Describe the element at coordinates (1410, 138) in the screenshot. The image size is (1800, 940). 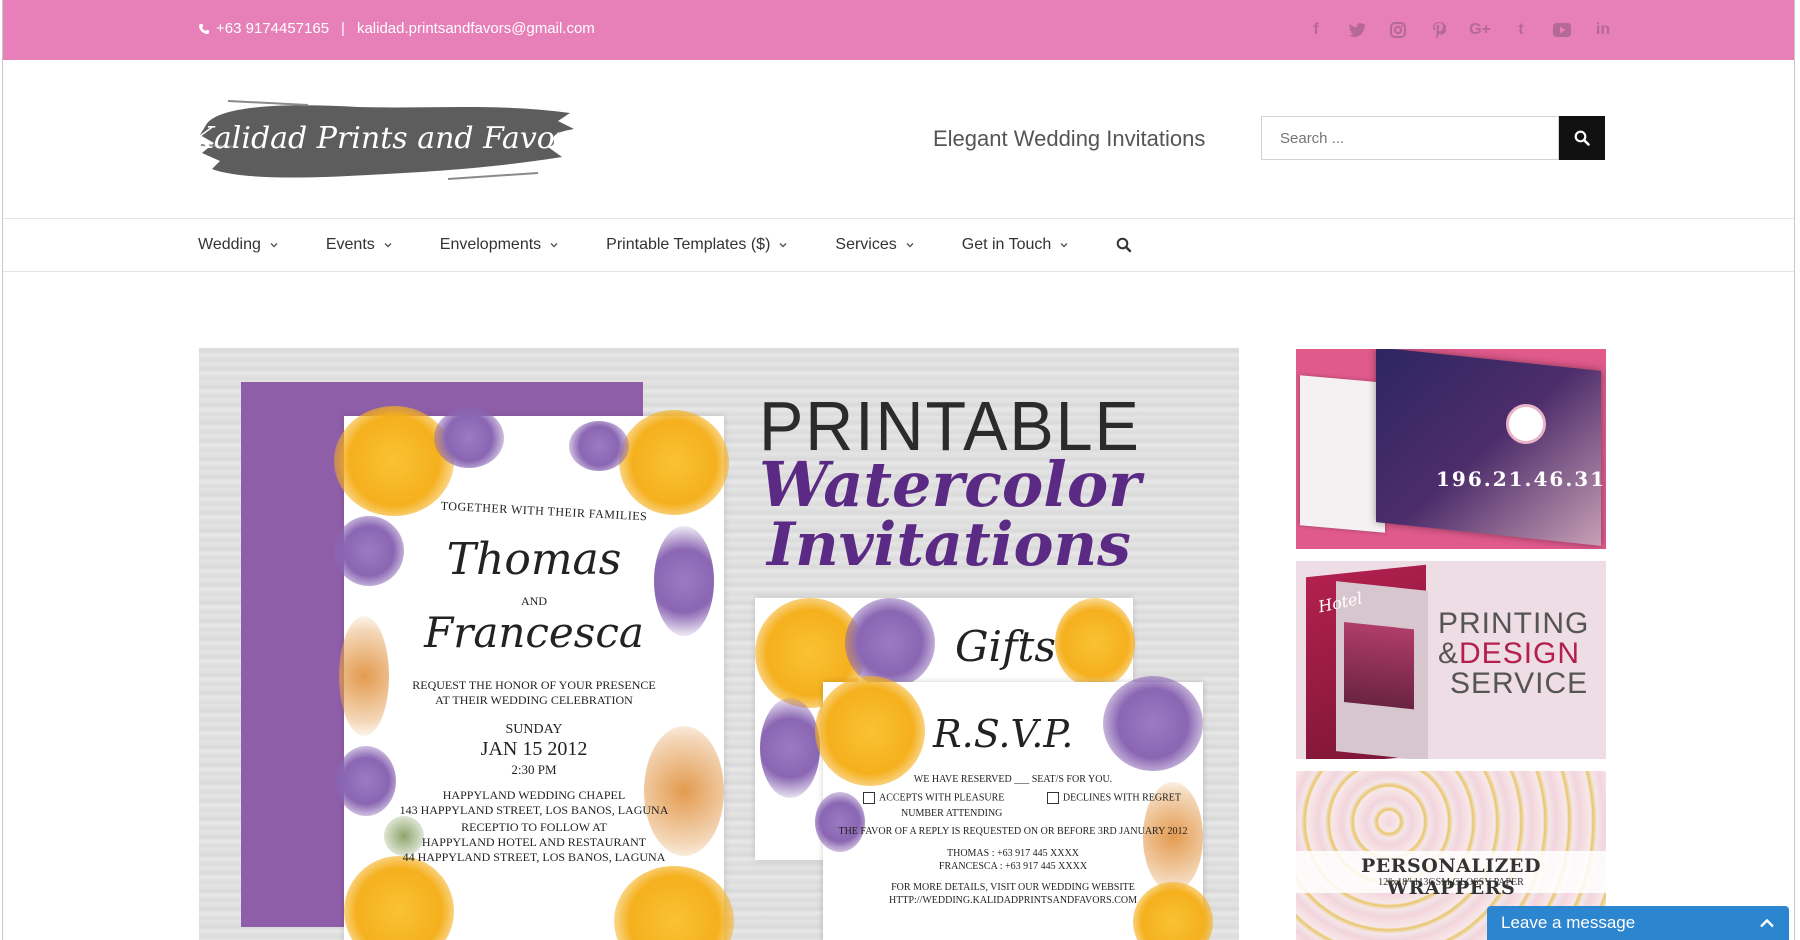
I see `header-search-input` at that location.